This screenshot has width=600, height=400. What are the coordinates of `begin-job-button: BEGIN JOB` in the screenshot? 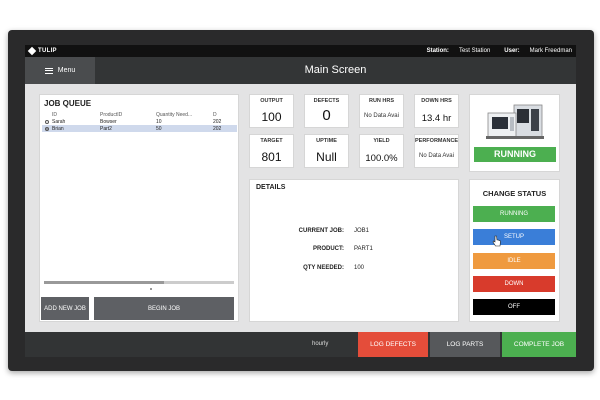 It's located at (164, 308).